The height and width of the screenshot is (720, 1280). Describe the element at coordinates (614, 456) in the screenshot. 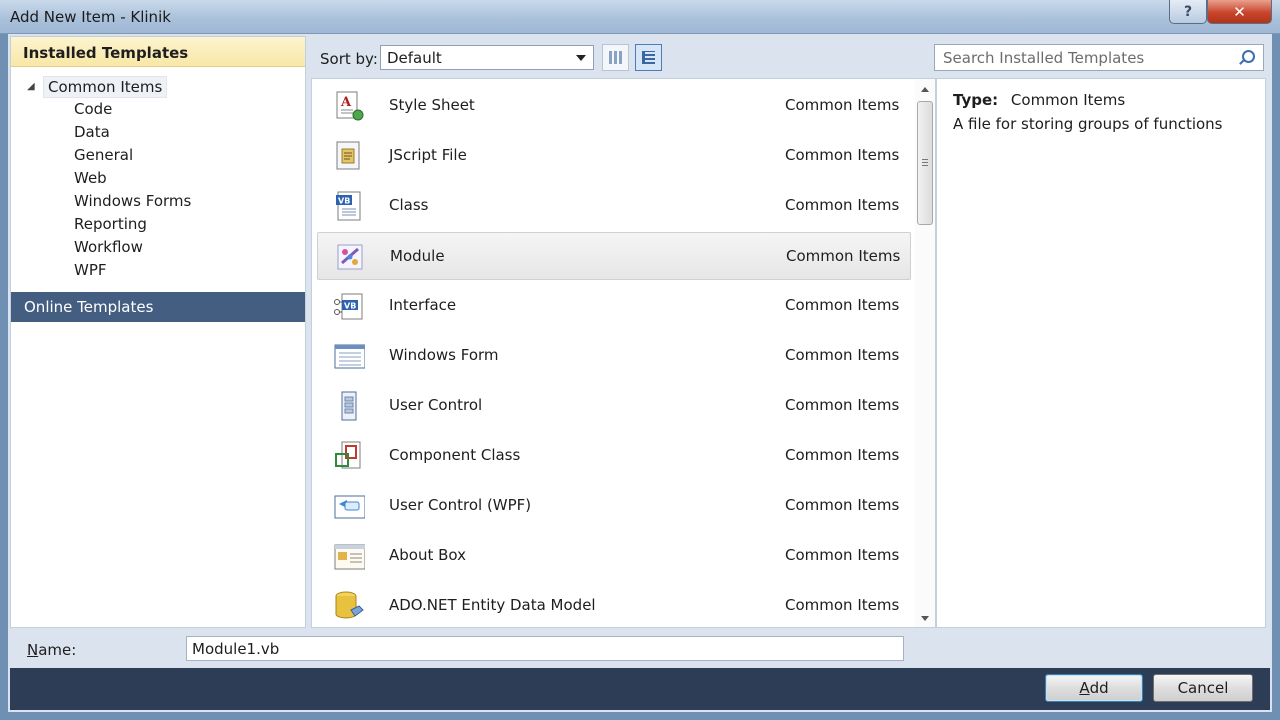

I see `template-item-component-class: Component Class Common Items` at that location.